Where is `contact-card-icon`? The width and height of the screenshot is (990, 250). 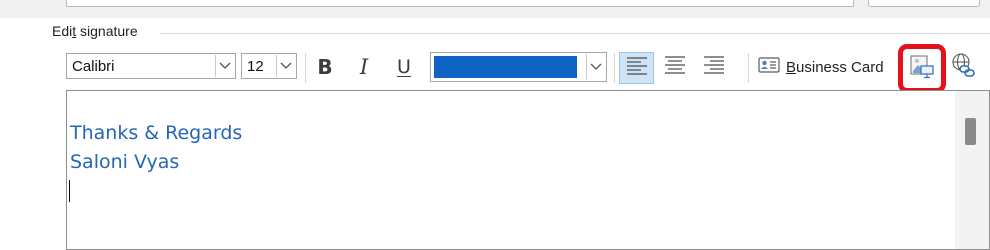 contact-card-icon is located at coordinates (769, 67).